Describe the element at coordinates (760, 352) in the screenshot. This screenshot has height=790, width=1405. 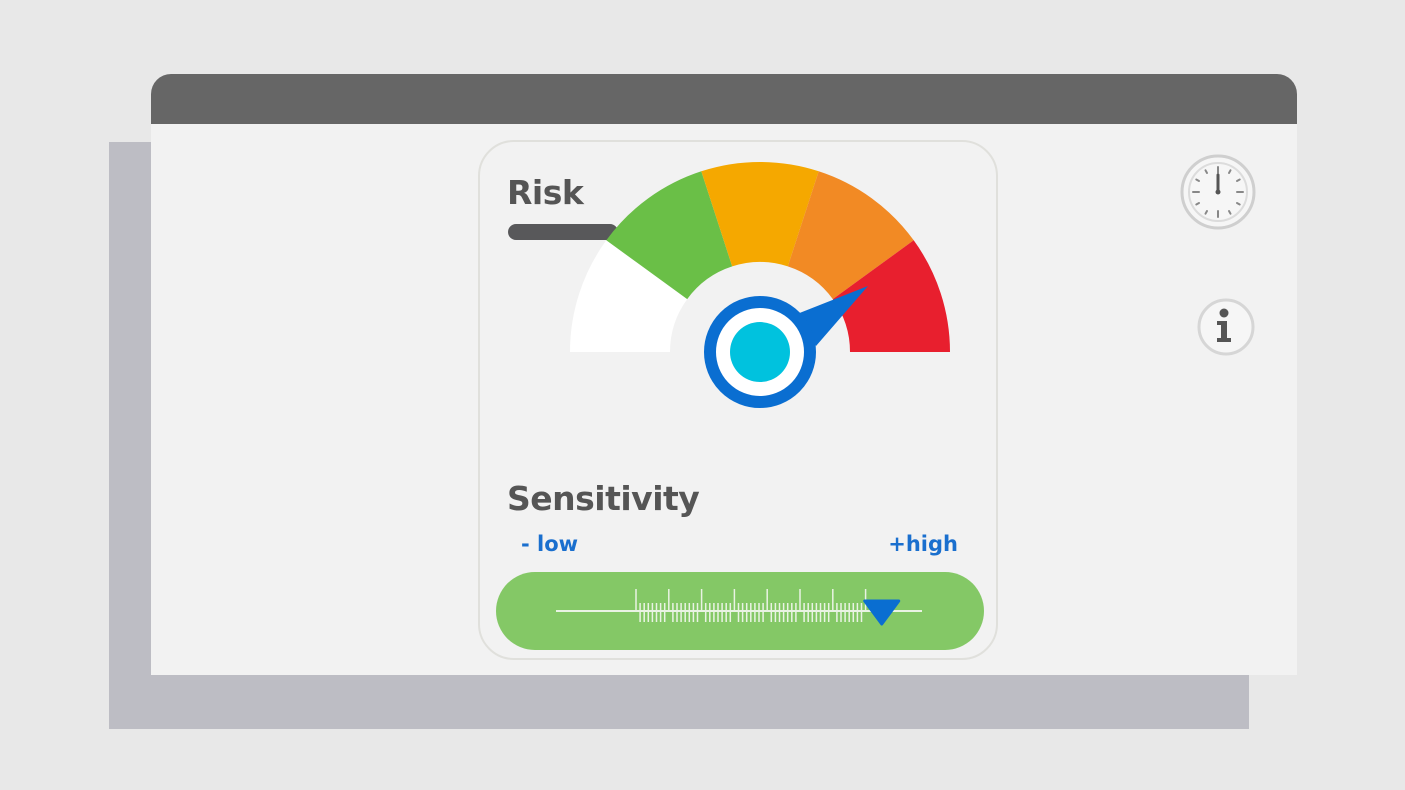
I see `gauge-hub-center` at that location.